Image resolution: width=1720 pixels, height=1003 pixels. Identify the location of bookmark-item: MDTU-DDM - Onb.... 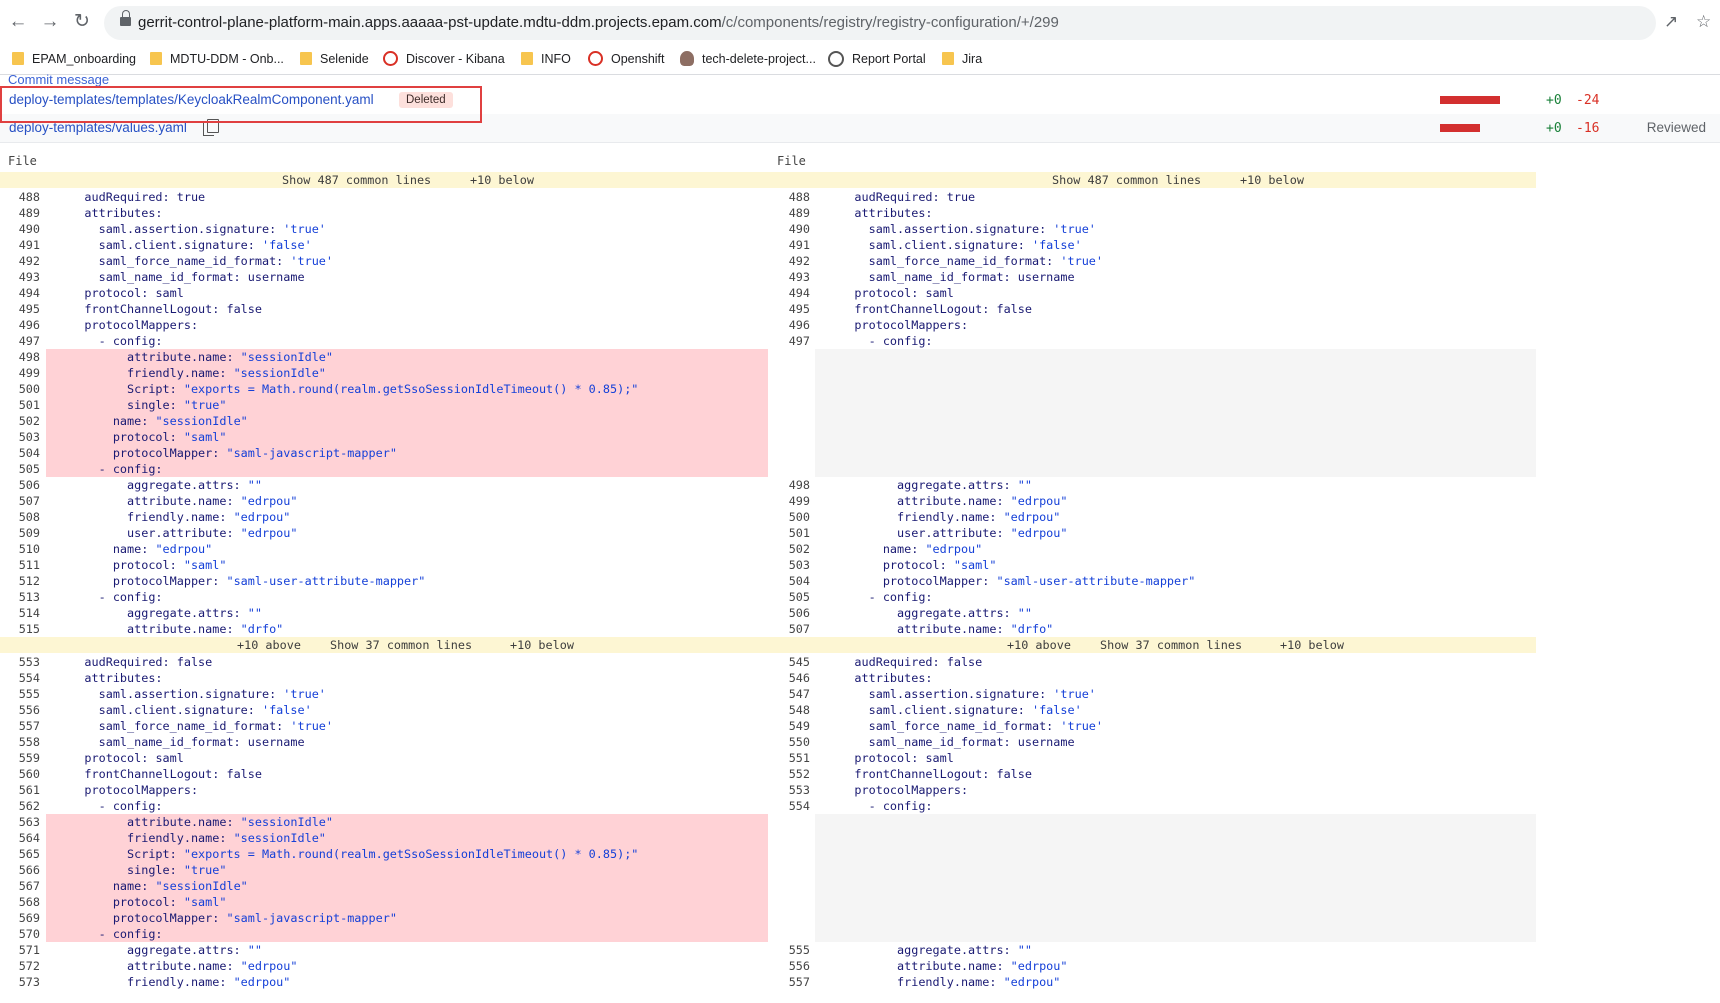
(217, 59).